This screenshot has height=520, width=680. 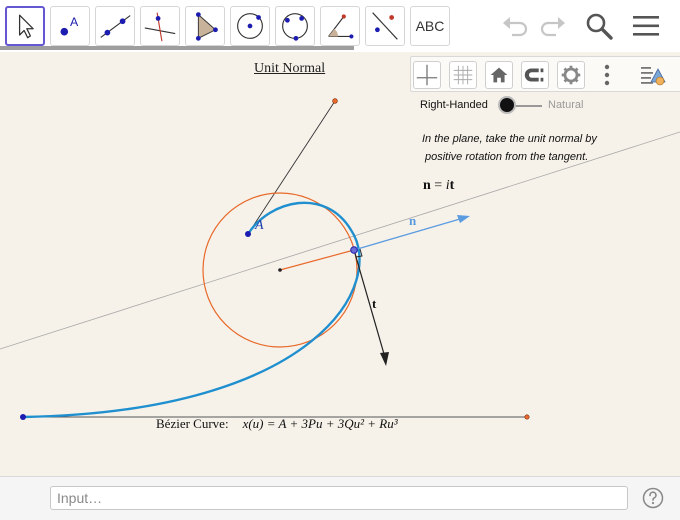 What do you see at coordinates (427, 185) in the screenshot?
I see `formula-lhs: n` at bounding box center [427, 185].